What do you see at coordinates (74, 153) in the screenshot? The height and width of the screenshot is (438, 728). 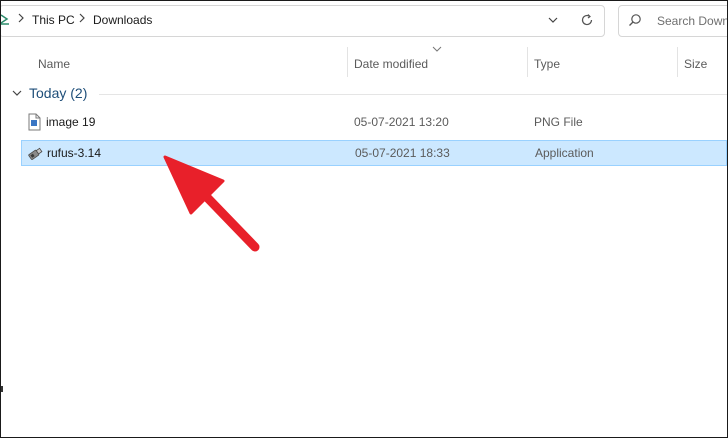 I see `file-name: rufus-3.14` at bounding box center [74, 153].